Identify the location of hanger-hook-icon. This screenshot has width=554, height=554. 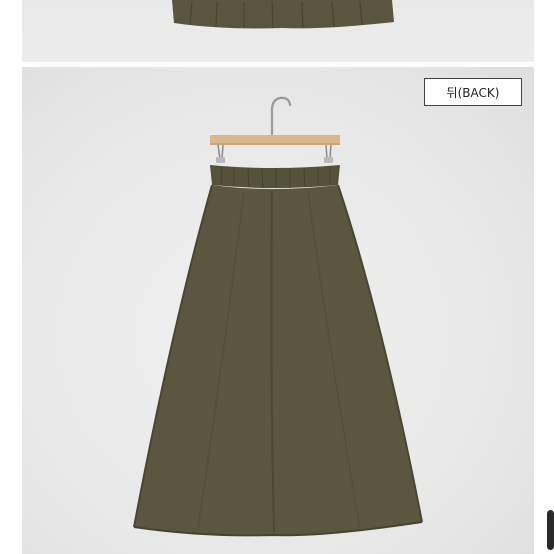
(281, 116).